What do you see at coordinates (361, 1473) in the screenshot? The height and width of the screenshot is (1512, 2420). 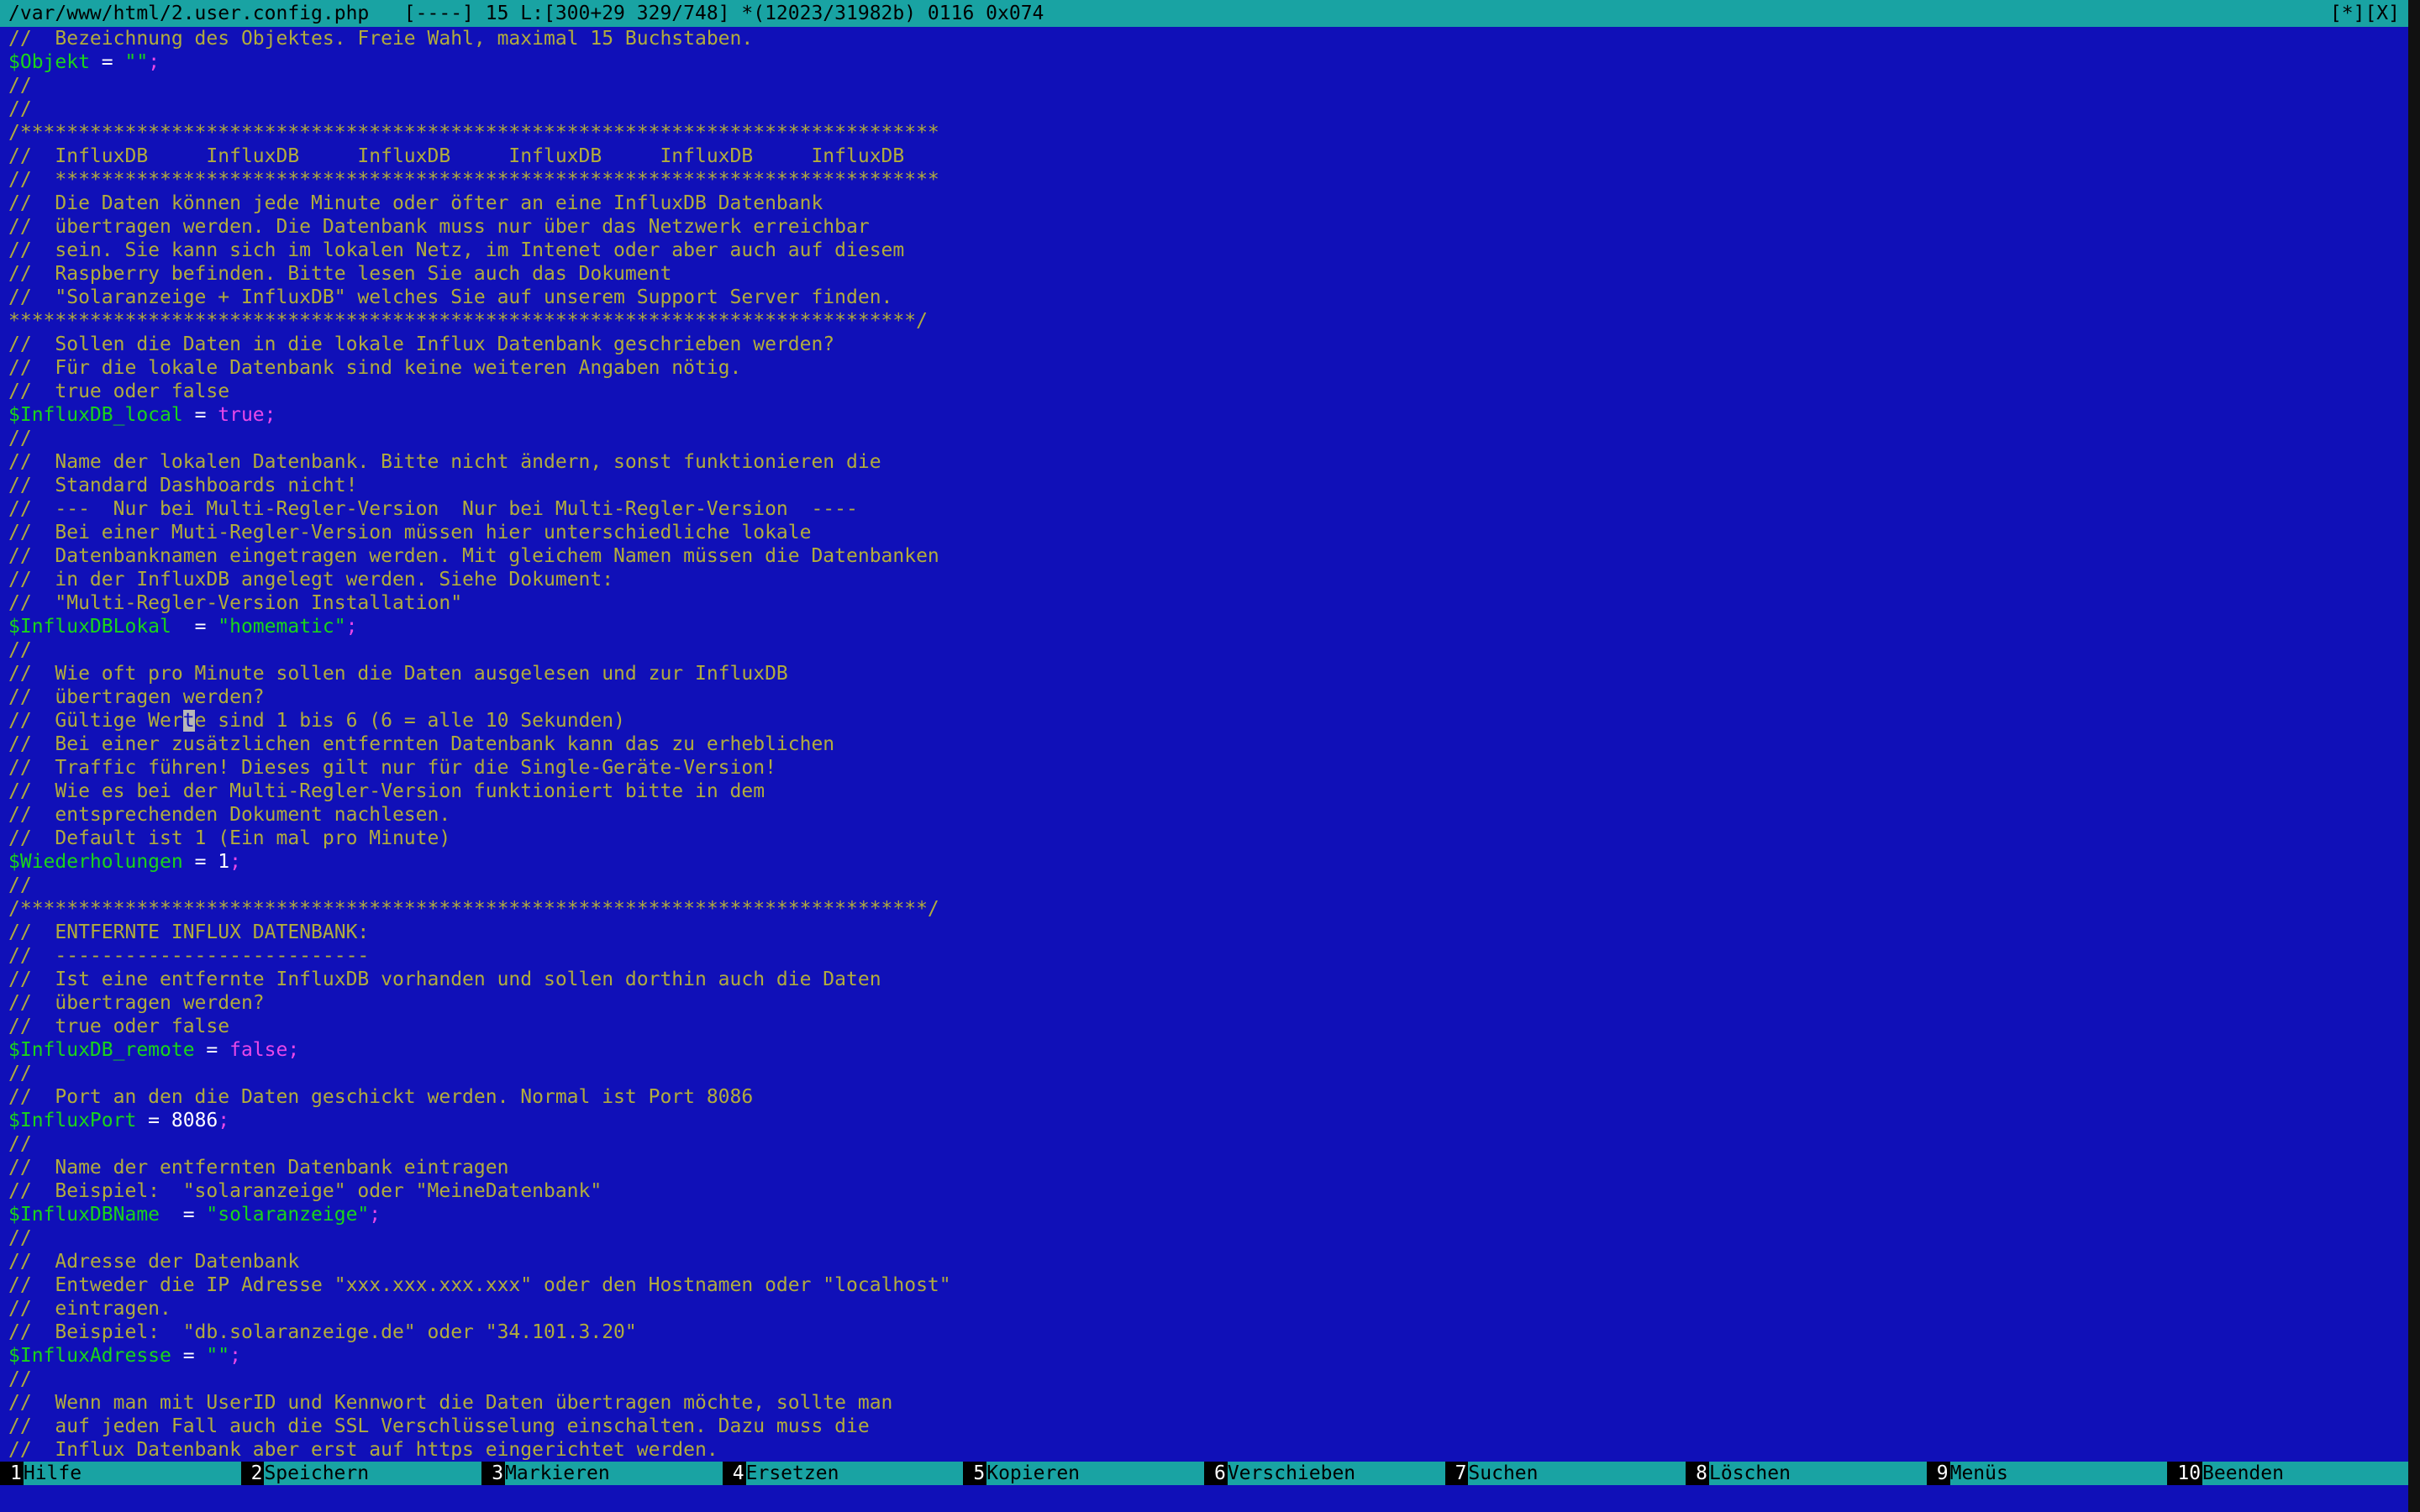 I see `fkey-speichern: 2 Speichern` at bounding box center [361, 1473].